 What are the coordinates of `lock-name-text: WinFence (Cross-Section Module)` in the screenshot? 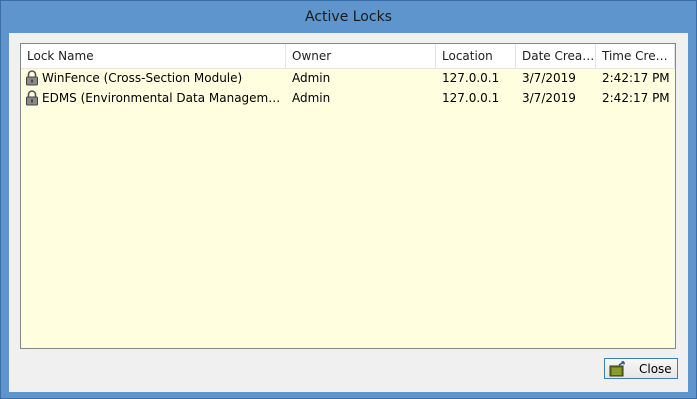 It's located at (142, 78).